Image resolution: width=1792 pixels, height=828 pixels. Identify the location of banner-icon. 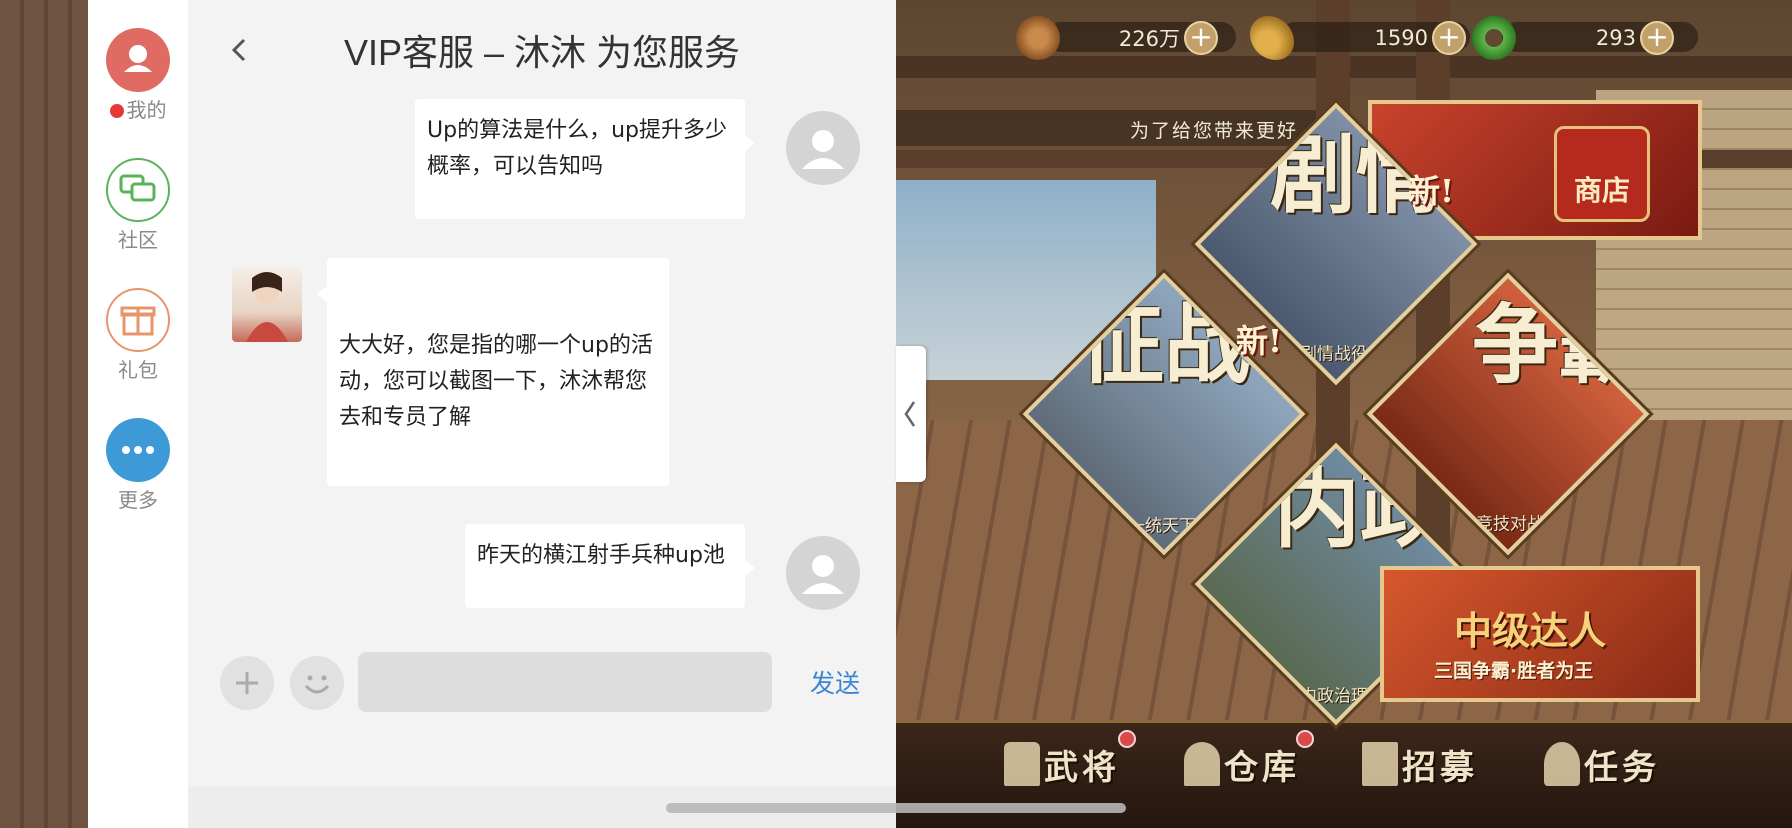
(1380, 764).